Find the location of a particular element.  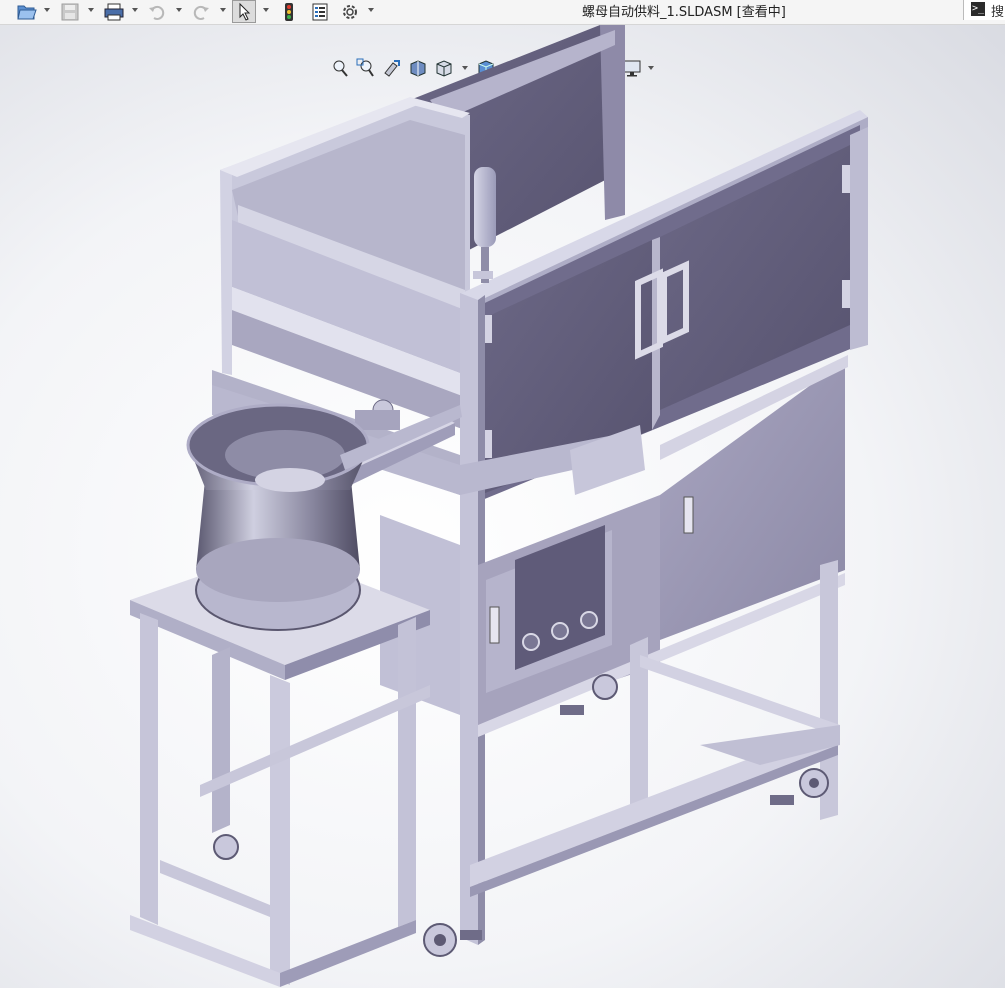

search-label: 搜 is located at coordinates (998, 12).